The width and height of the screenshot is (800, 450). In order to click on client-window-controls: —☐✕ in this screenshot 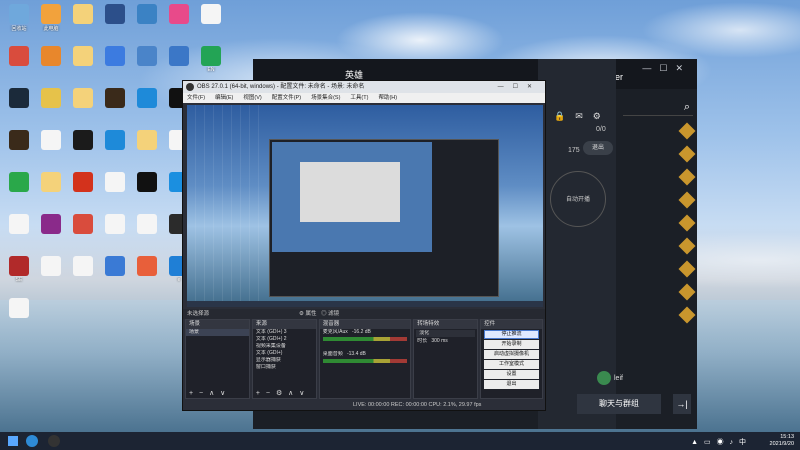, I will do `click(666, 68)`.